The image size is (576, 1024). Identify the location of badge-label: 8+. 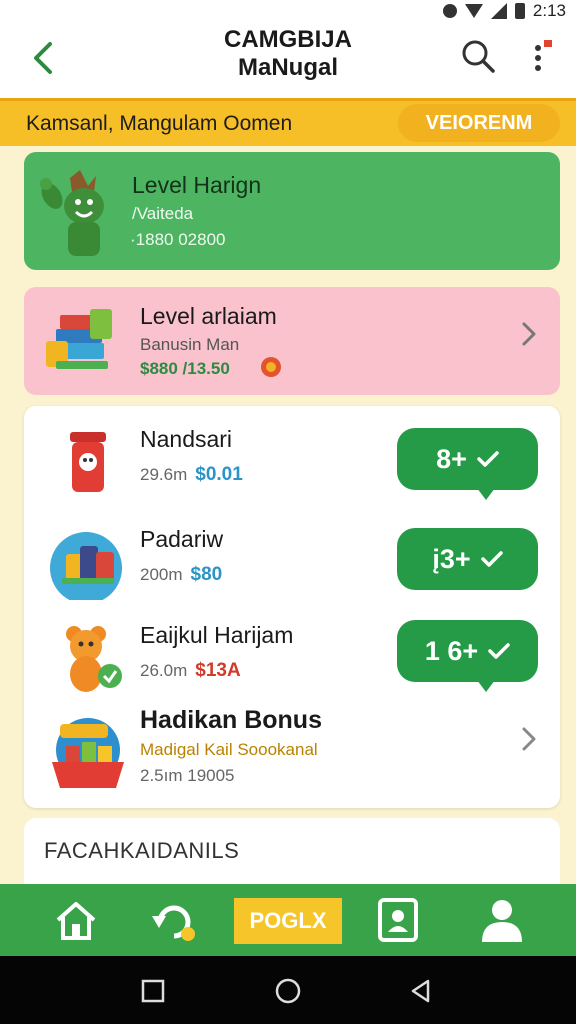
(451, 458).